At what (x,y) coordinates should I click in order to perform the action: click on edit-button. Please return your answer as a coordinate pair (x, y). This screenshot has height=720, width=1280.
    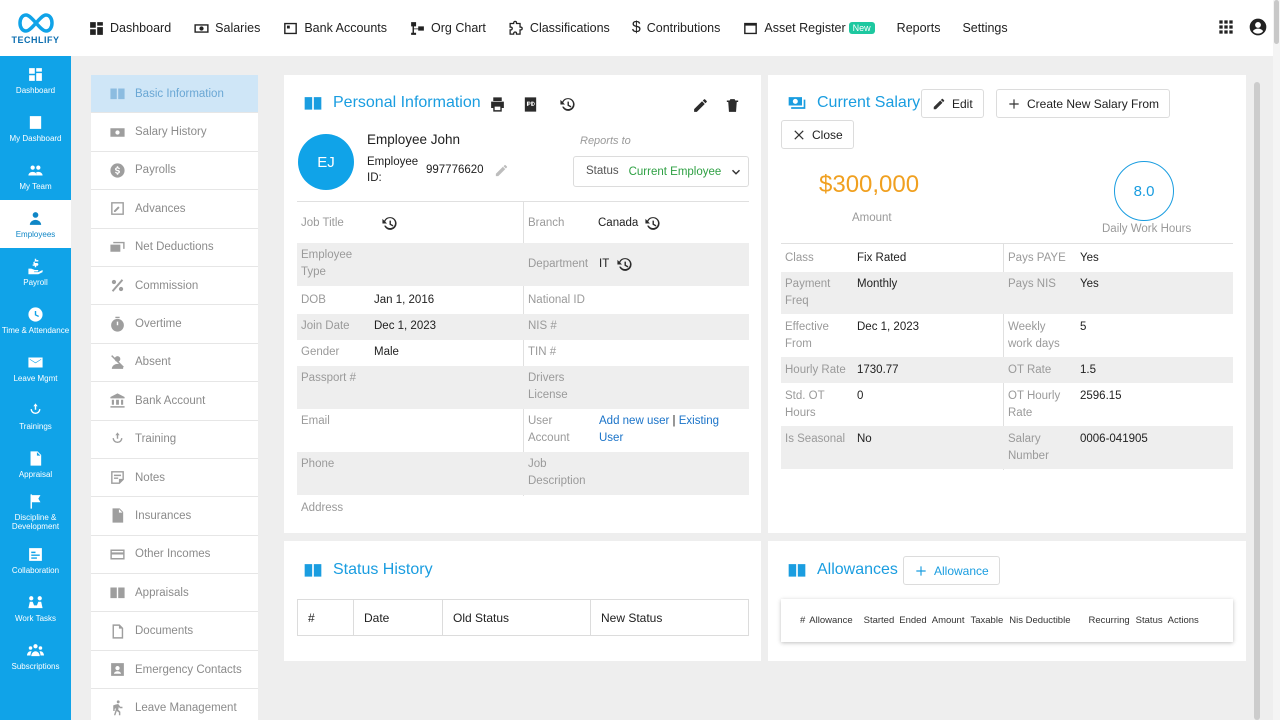
    Looking at the image, I should click on (700, 107).